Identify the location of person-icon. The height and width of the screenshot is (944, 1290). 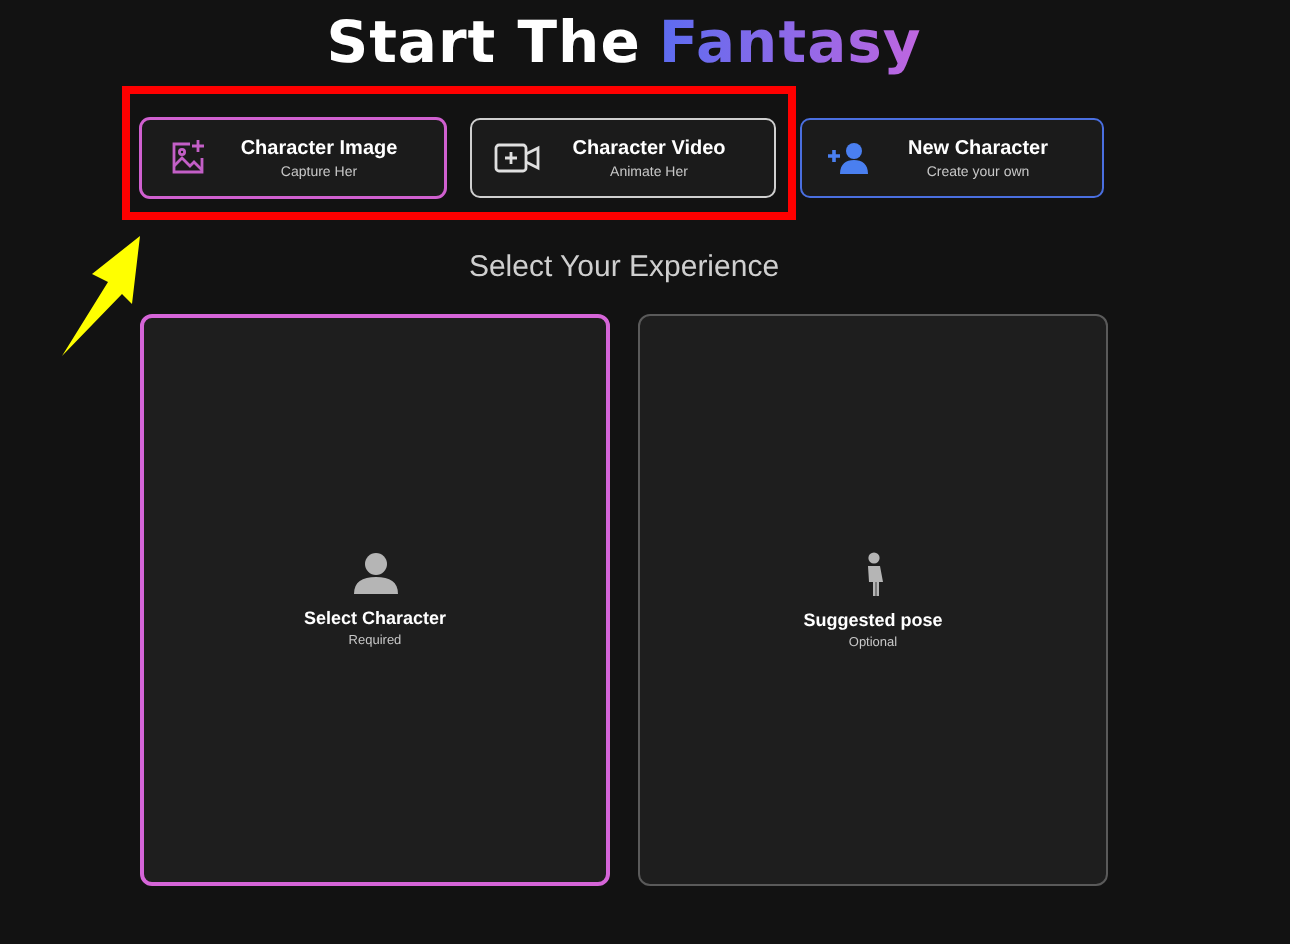
(375, 573).